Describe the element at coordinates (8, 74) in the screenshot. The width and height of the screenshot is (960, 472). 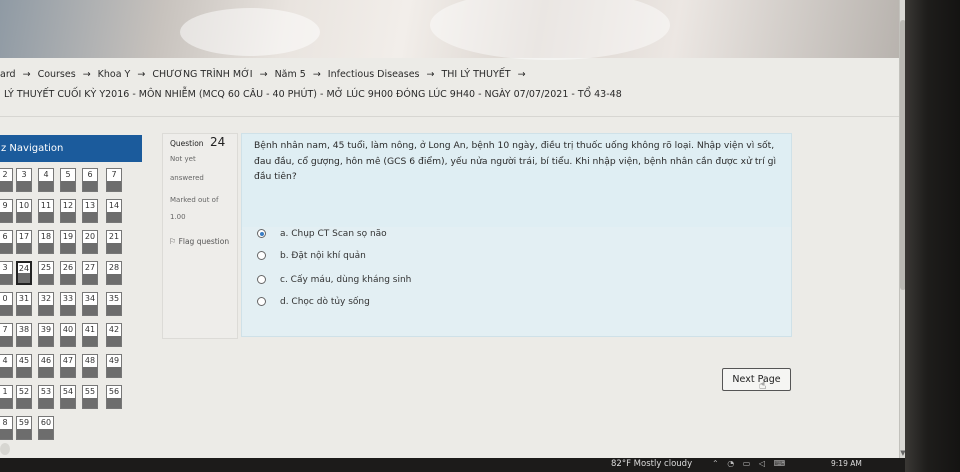
I see `breadcrumb-item-dashboard: ard` at that location.